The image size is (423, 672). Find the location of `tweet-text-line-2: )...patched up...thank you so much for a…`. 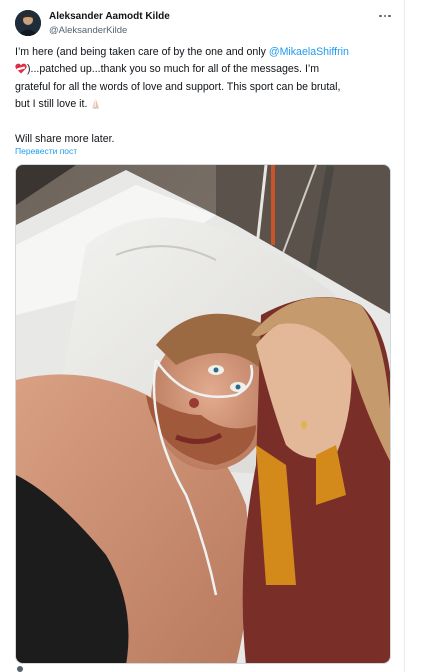

tweet-text-line-2: )...patched up...thank you so much for a… is located at coordinates (173, 68).